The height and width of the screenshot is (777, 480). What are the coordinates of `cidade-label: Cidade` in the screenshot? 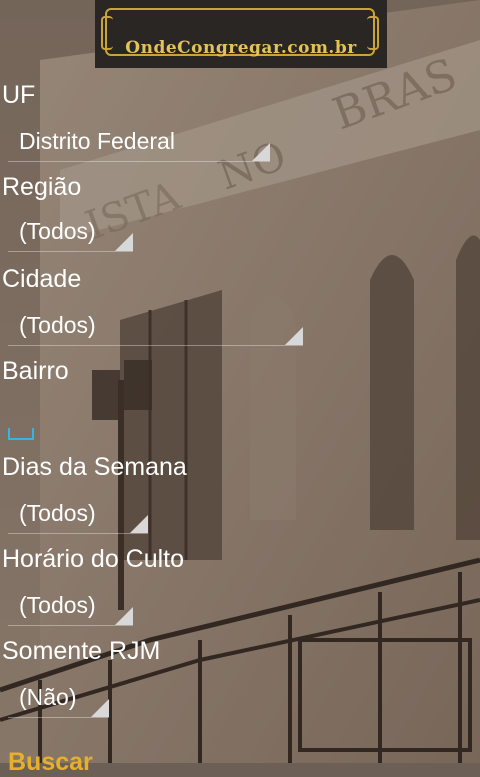 It's located at (42, 279).